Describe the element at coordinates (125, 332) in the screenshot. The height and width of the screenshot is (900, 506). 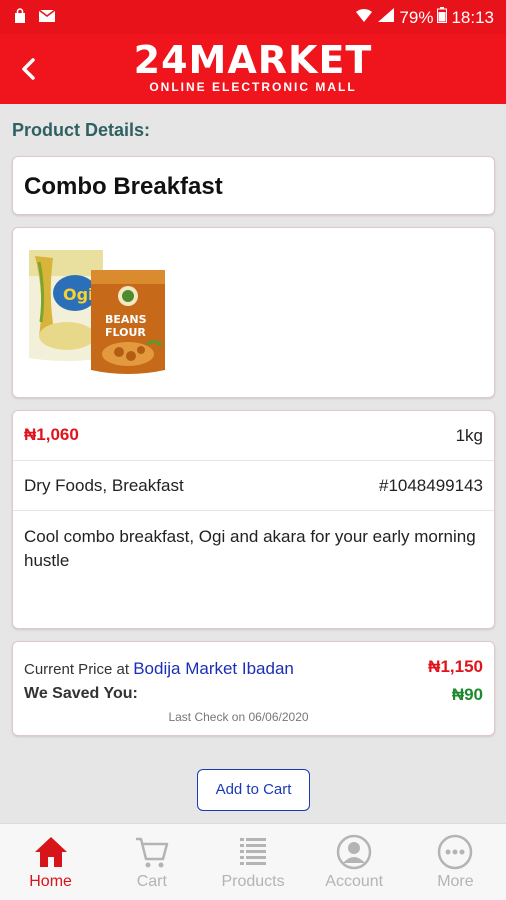
I see `svg-text: FLOUR` at that location.